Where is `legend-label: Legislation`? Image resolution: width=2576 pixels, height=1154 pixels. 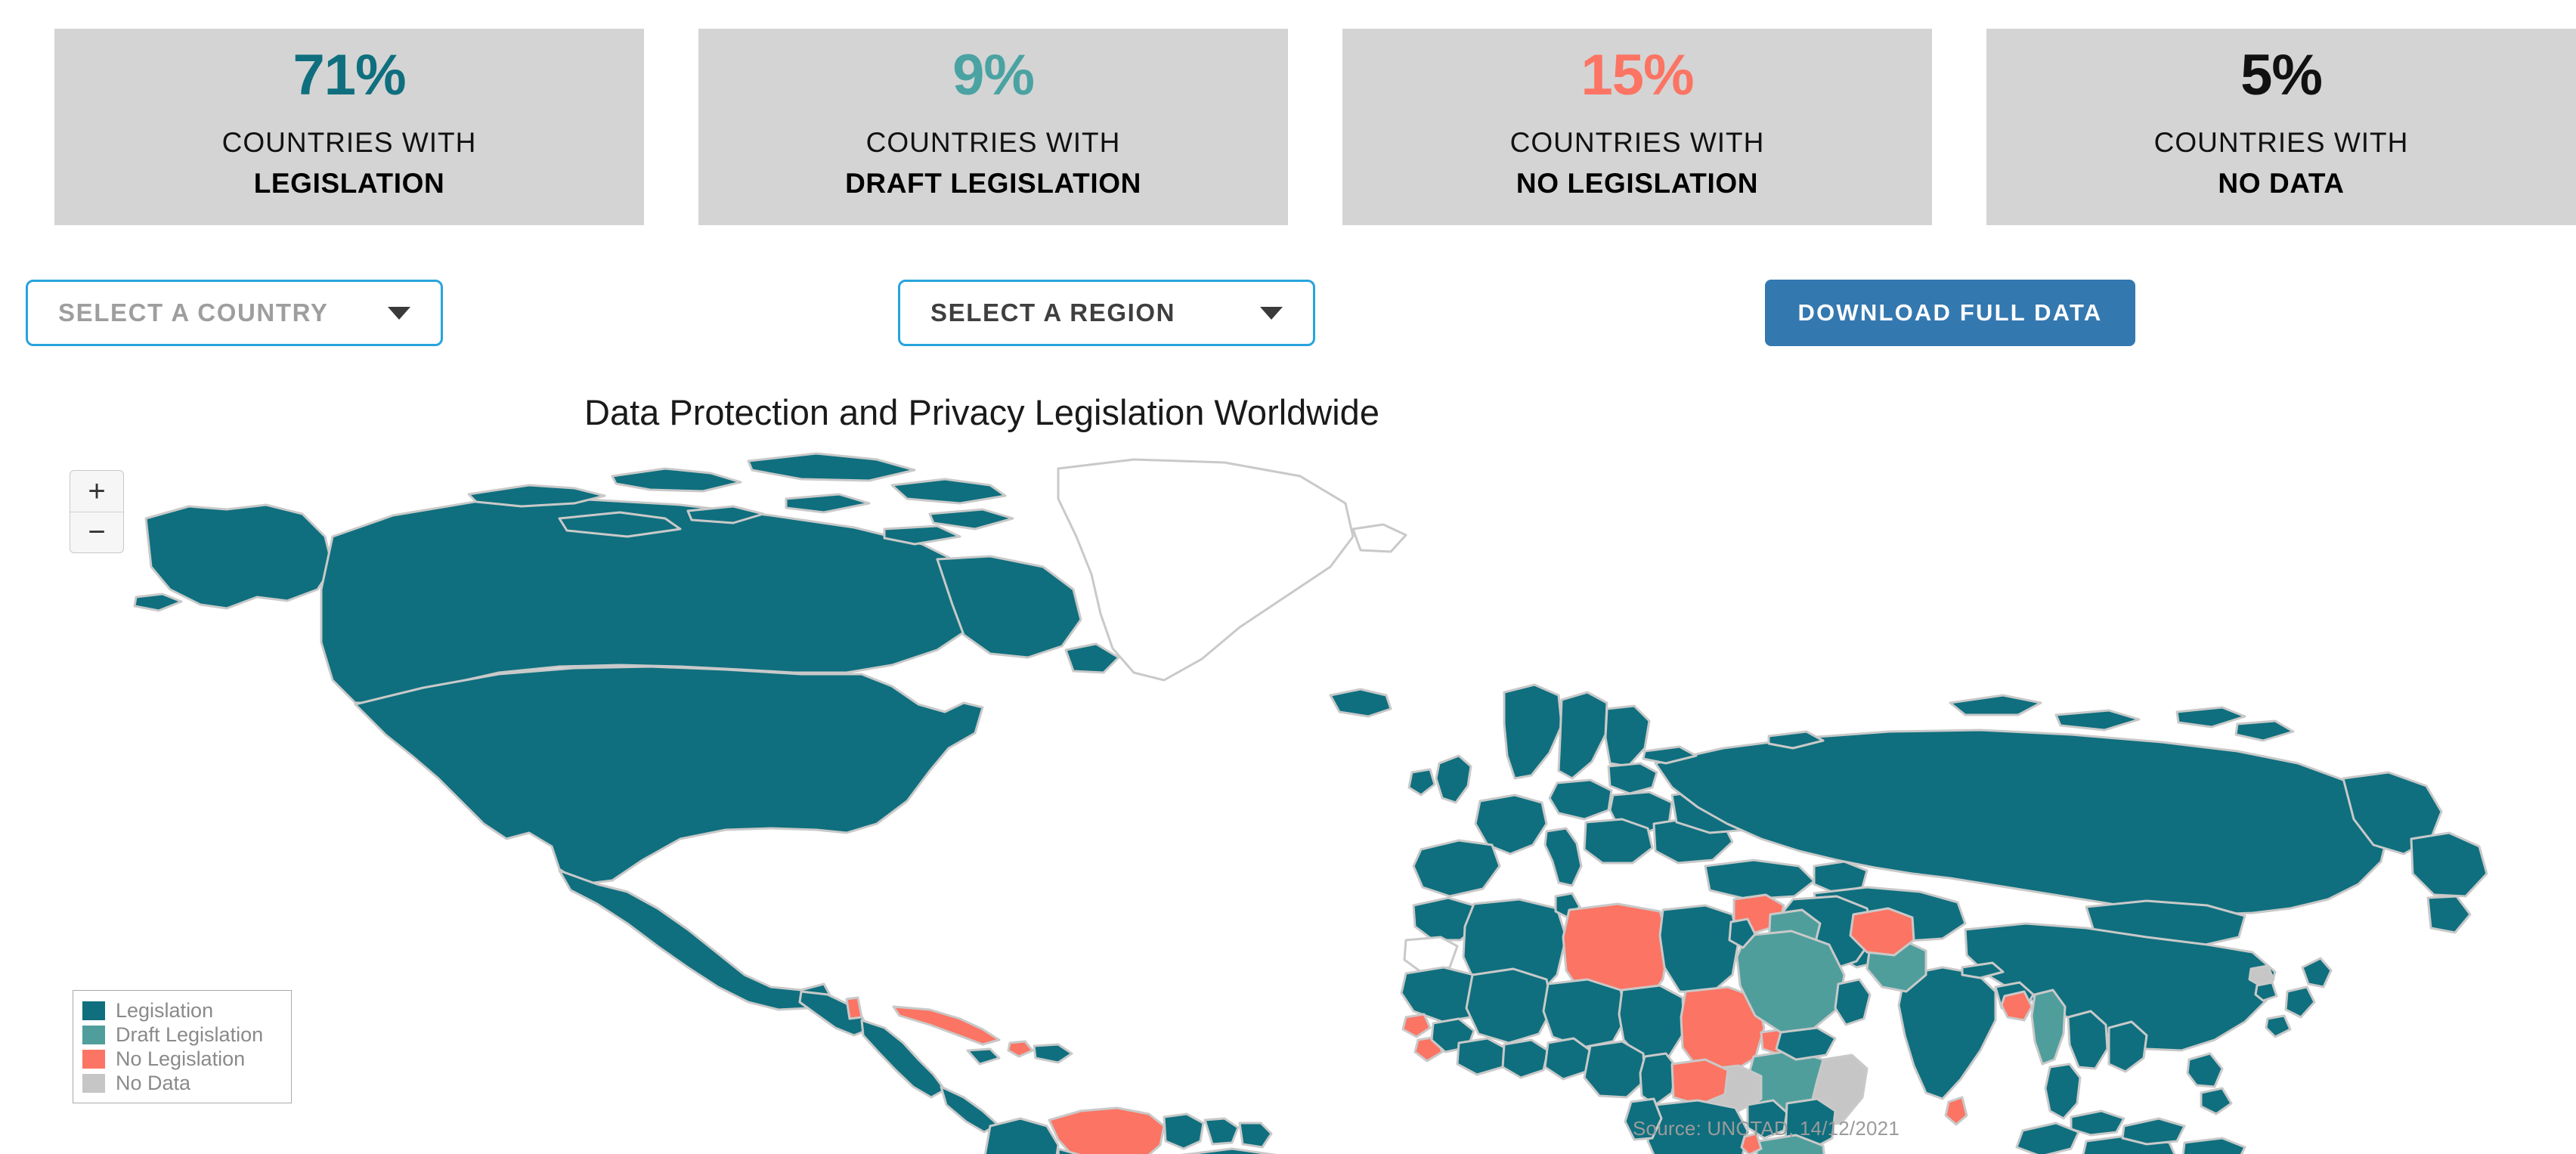
legend-label: Legislation is located at coordinates (165, 1010).